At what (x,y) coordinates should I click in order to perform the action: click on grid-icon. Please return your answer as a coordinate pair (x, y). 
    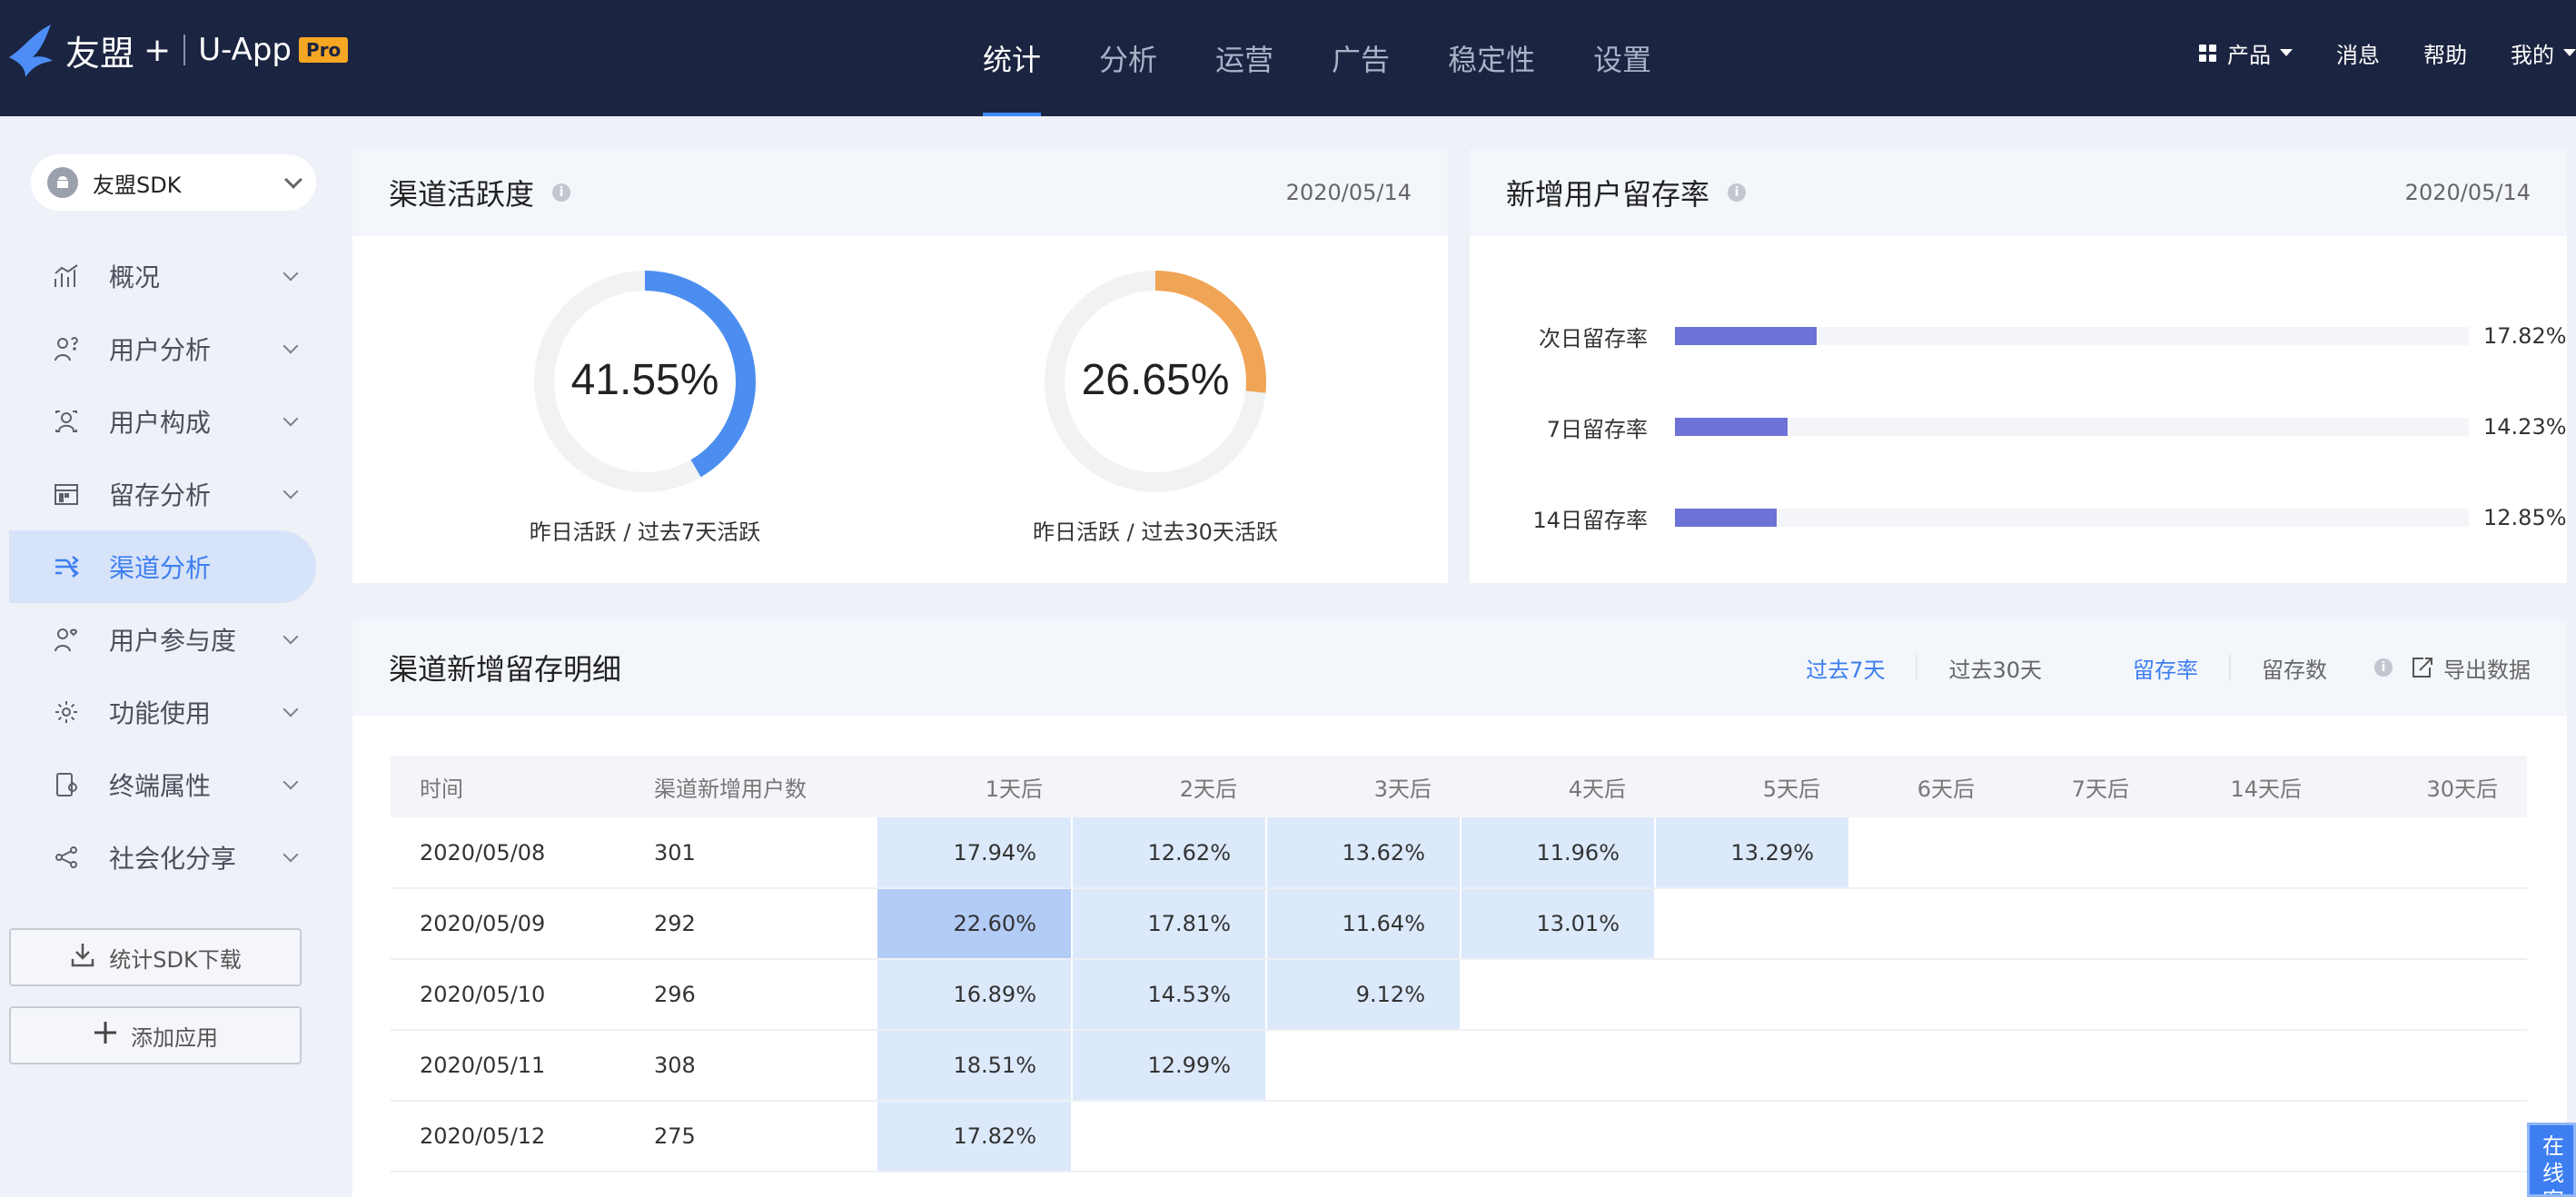
    Looking at the image, I should click on (2207, 53).